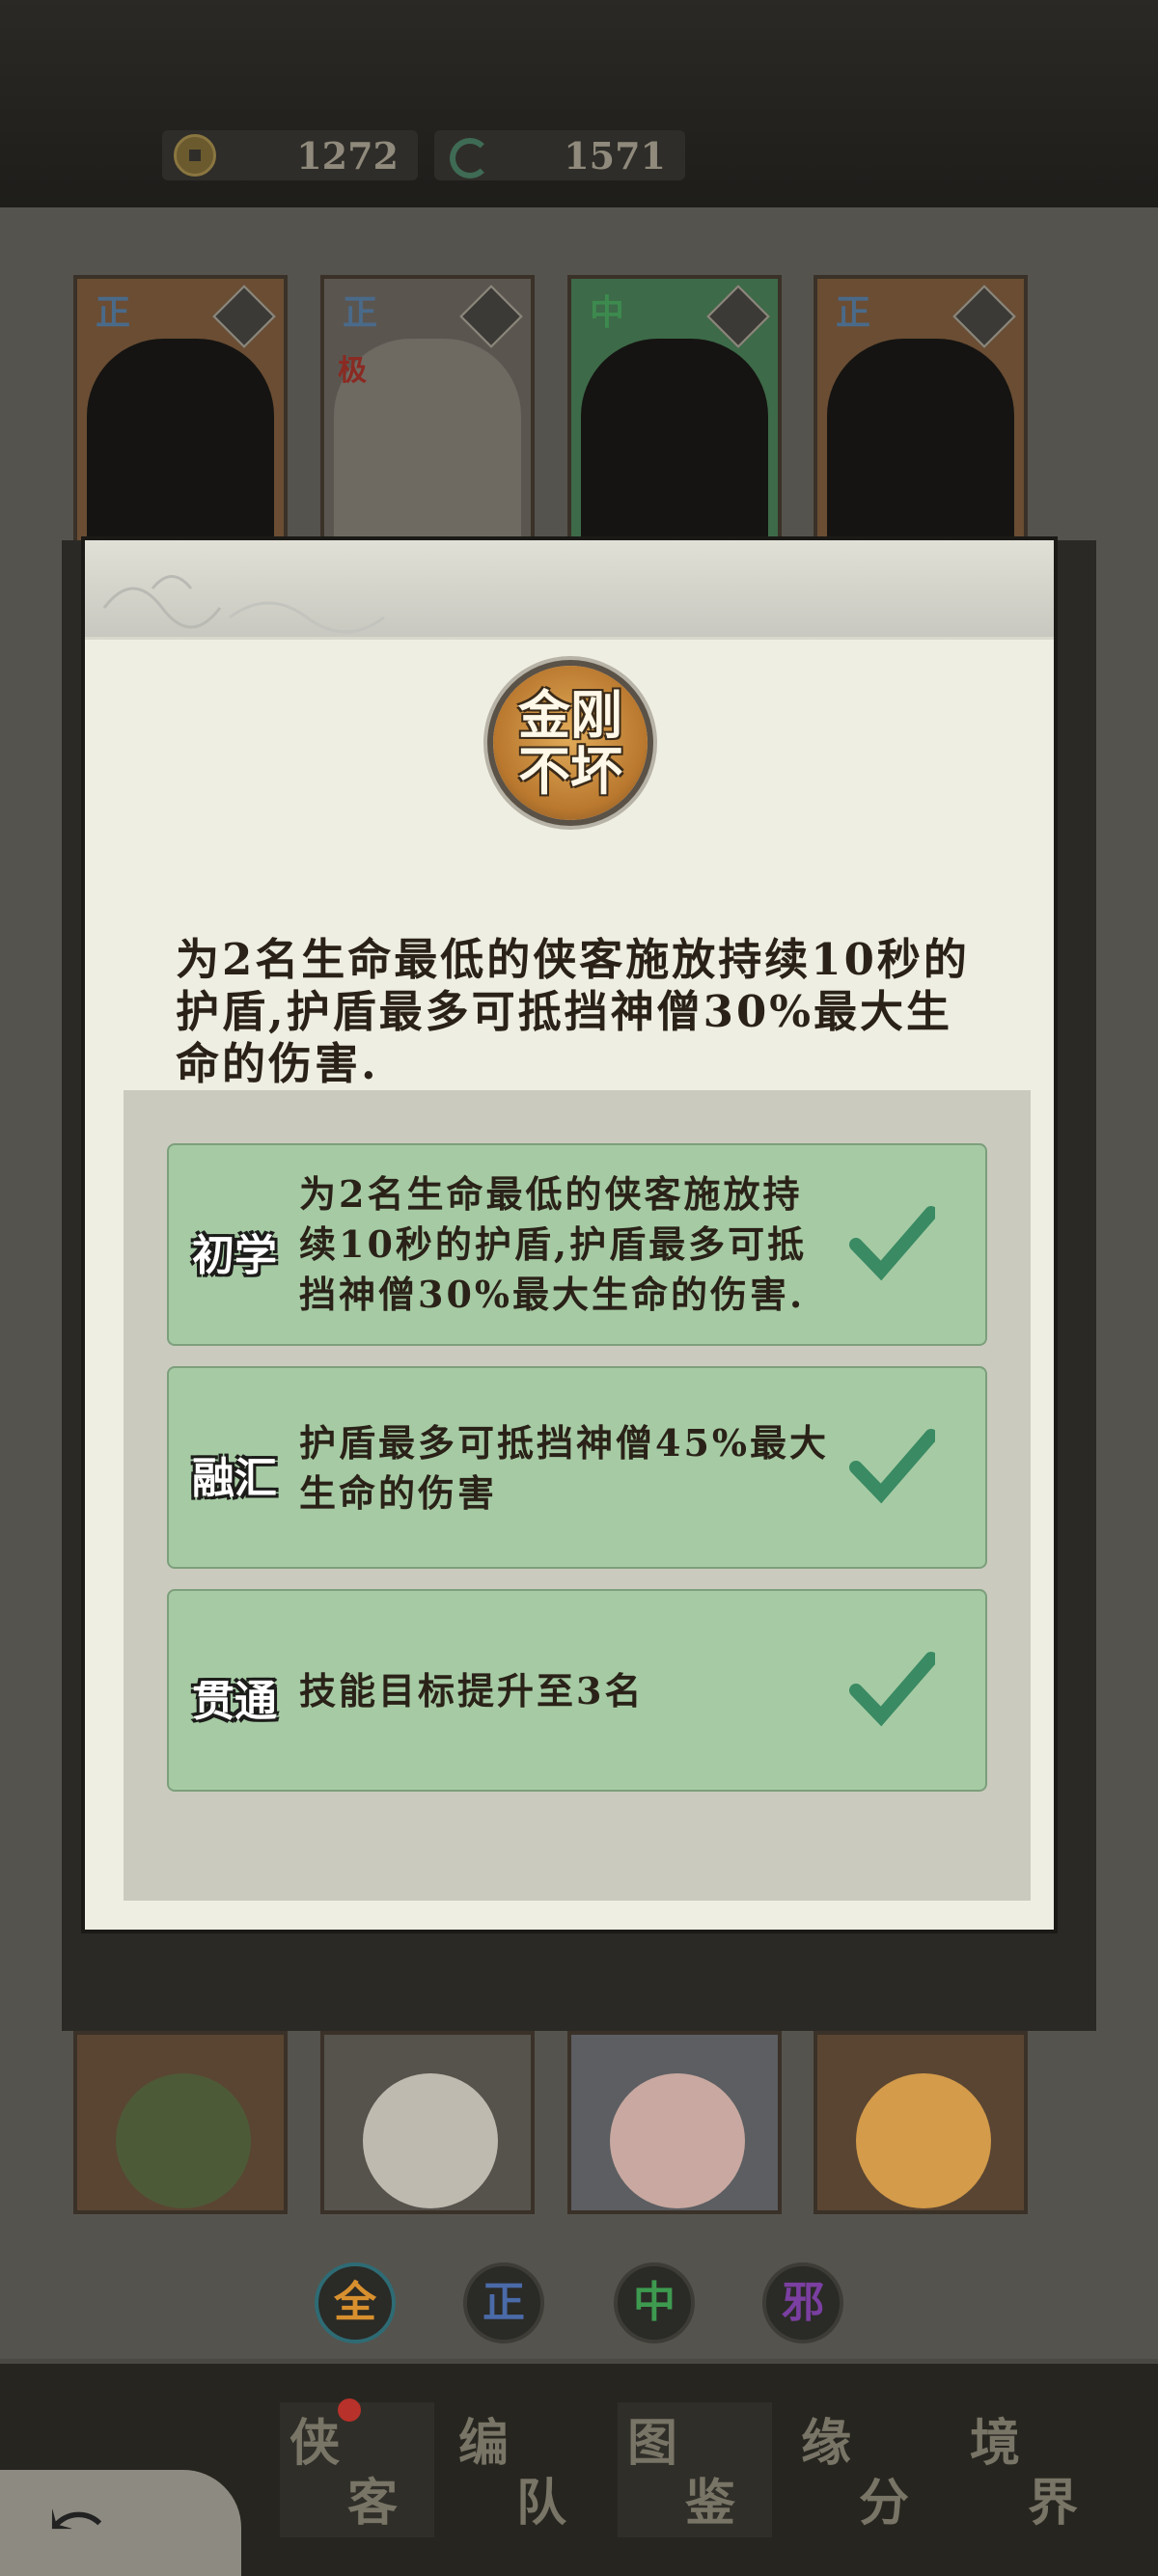 The image size is (1158, 2576). I want to click on back-button: ⤺, so click(120, 2523).